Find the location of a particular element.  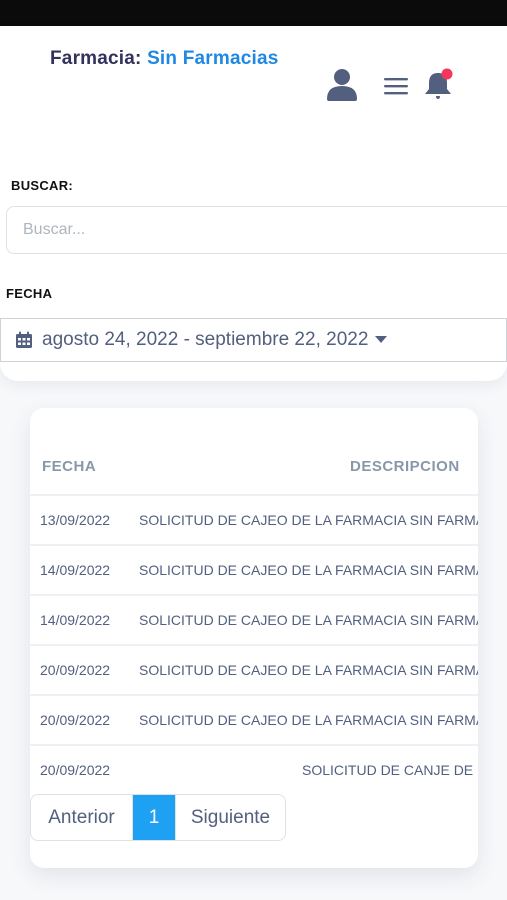

table-header: FECHA DESCRIPCION is located at coordinates (254, 452).